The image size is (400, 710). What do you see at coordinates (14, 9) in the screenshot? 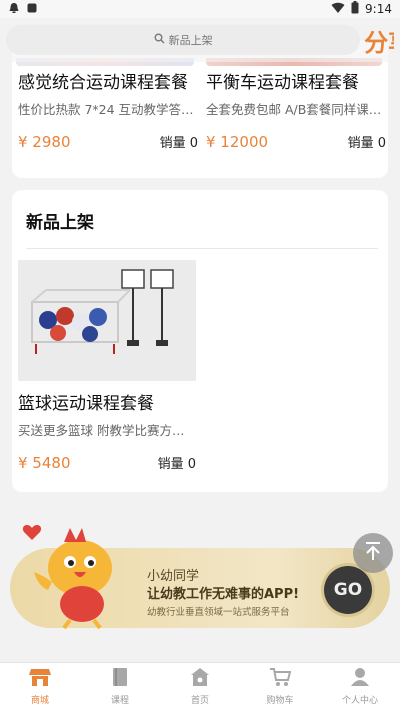
I see `notification-icon` at bounding box center [14, 9].